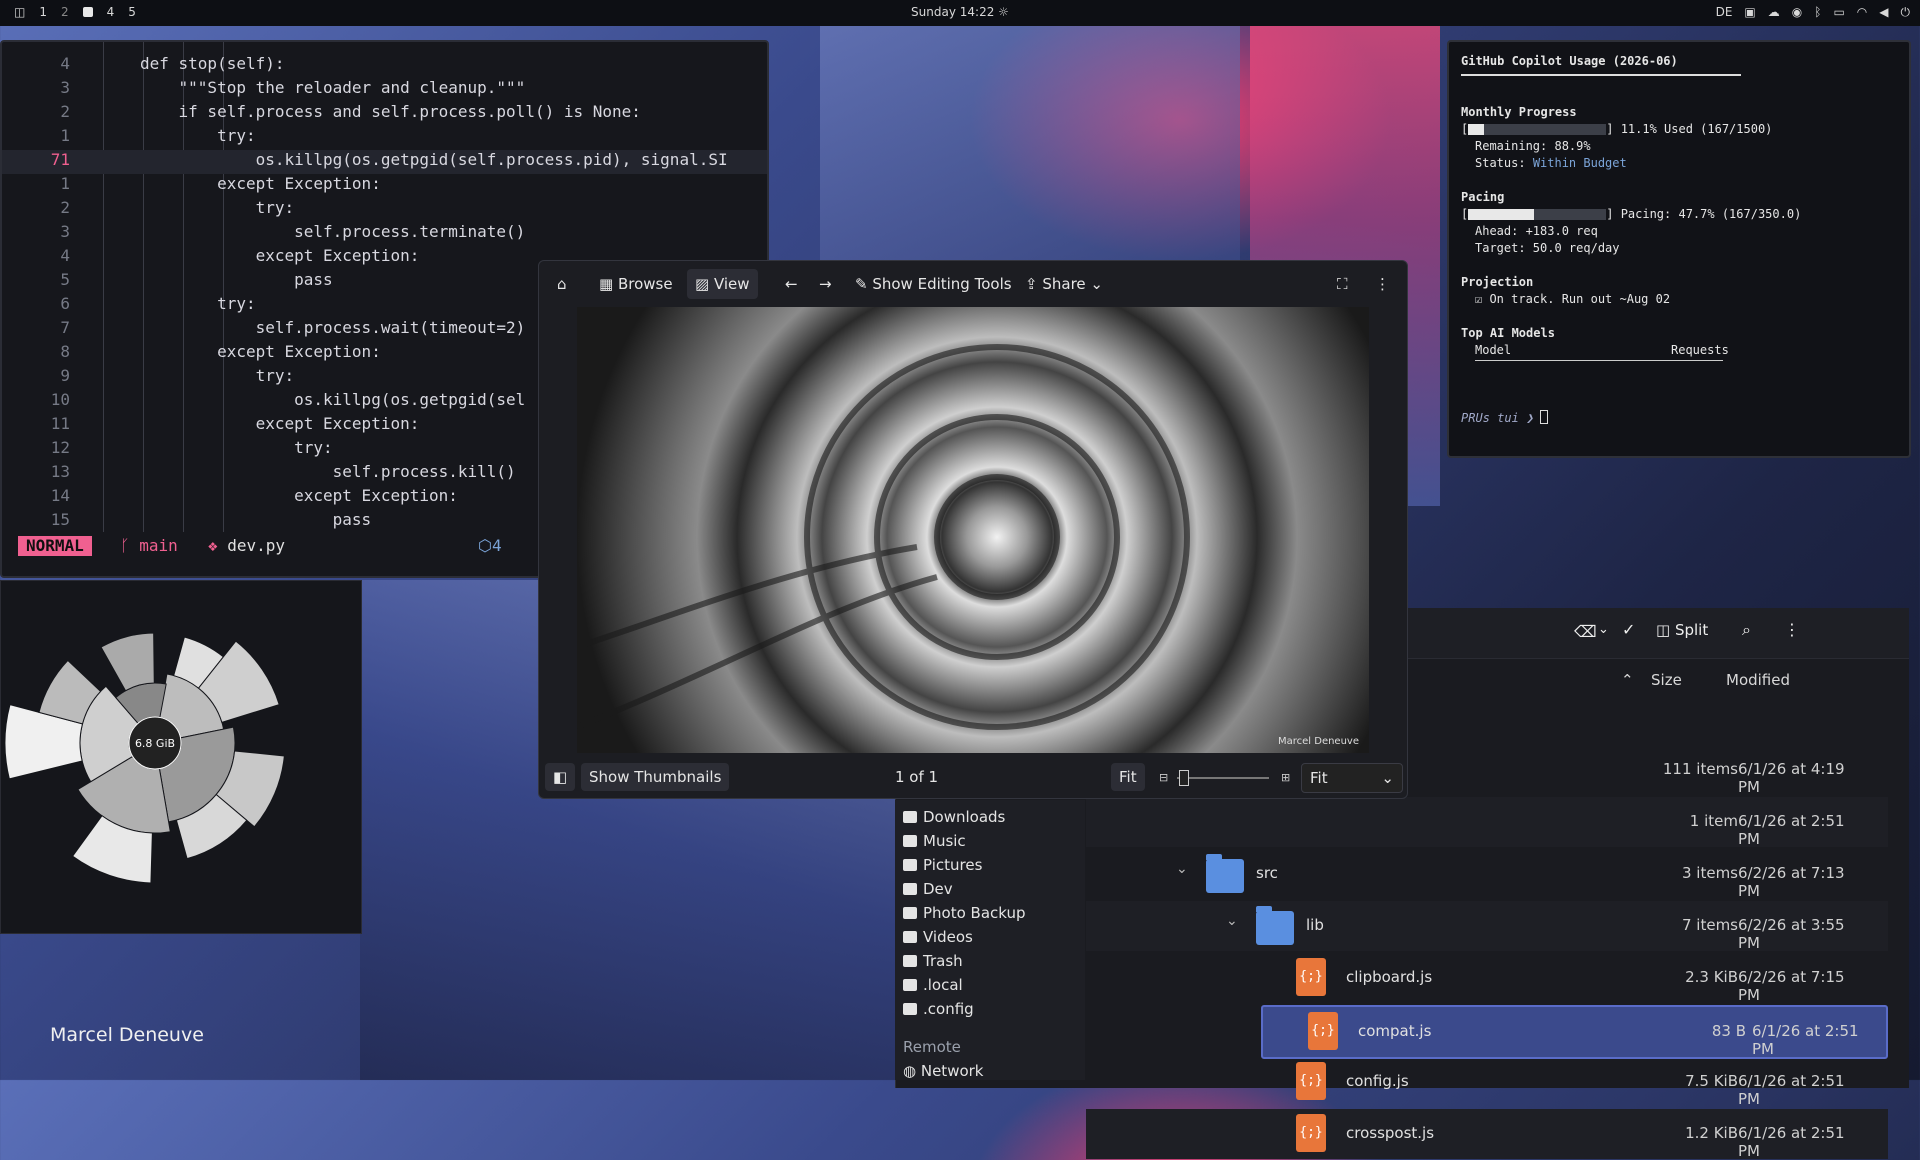  I want to click on search-icon: ⌕, so click(1746, 630).